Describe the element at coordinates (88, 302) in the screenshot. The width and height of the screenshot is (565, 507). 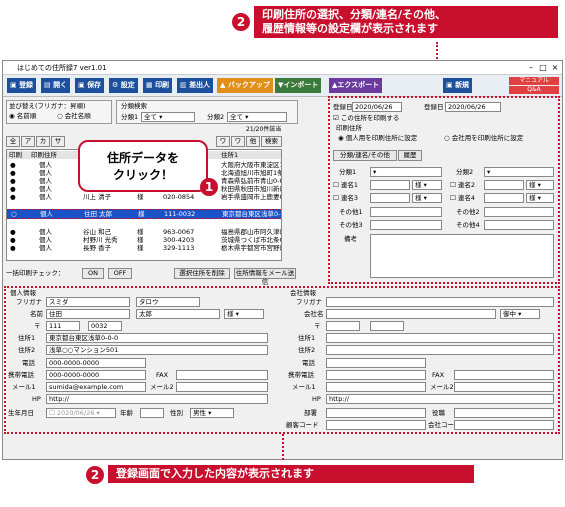
I see `furigana-last-field: スミダ` at that location.